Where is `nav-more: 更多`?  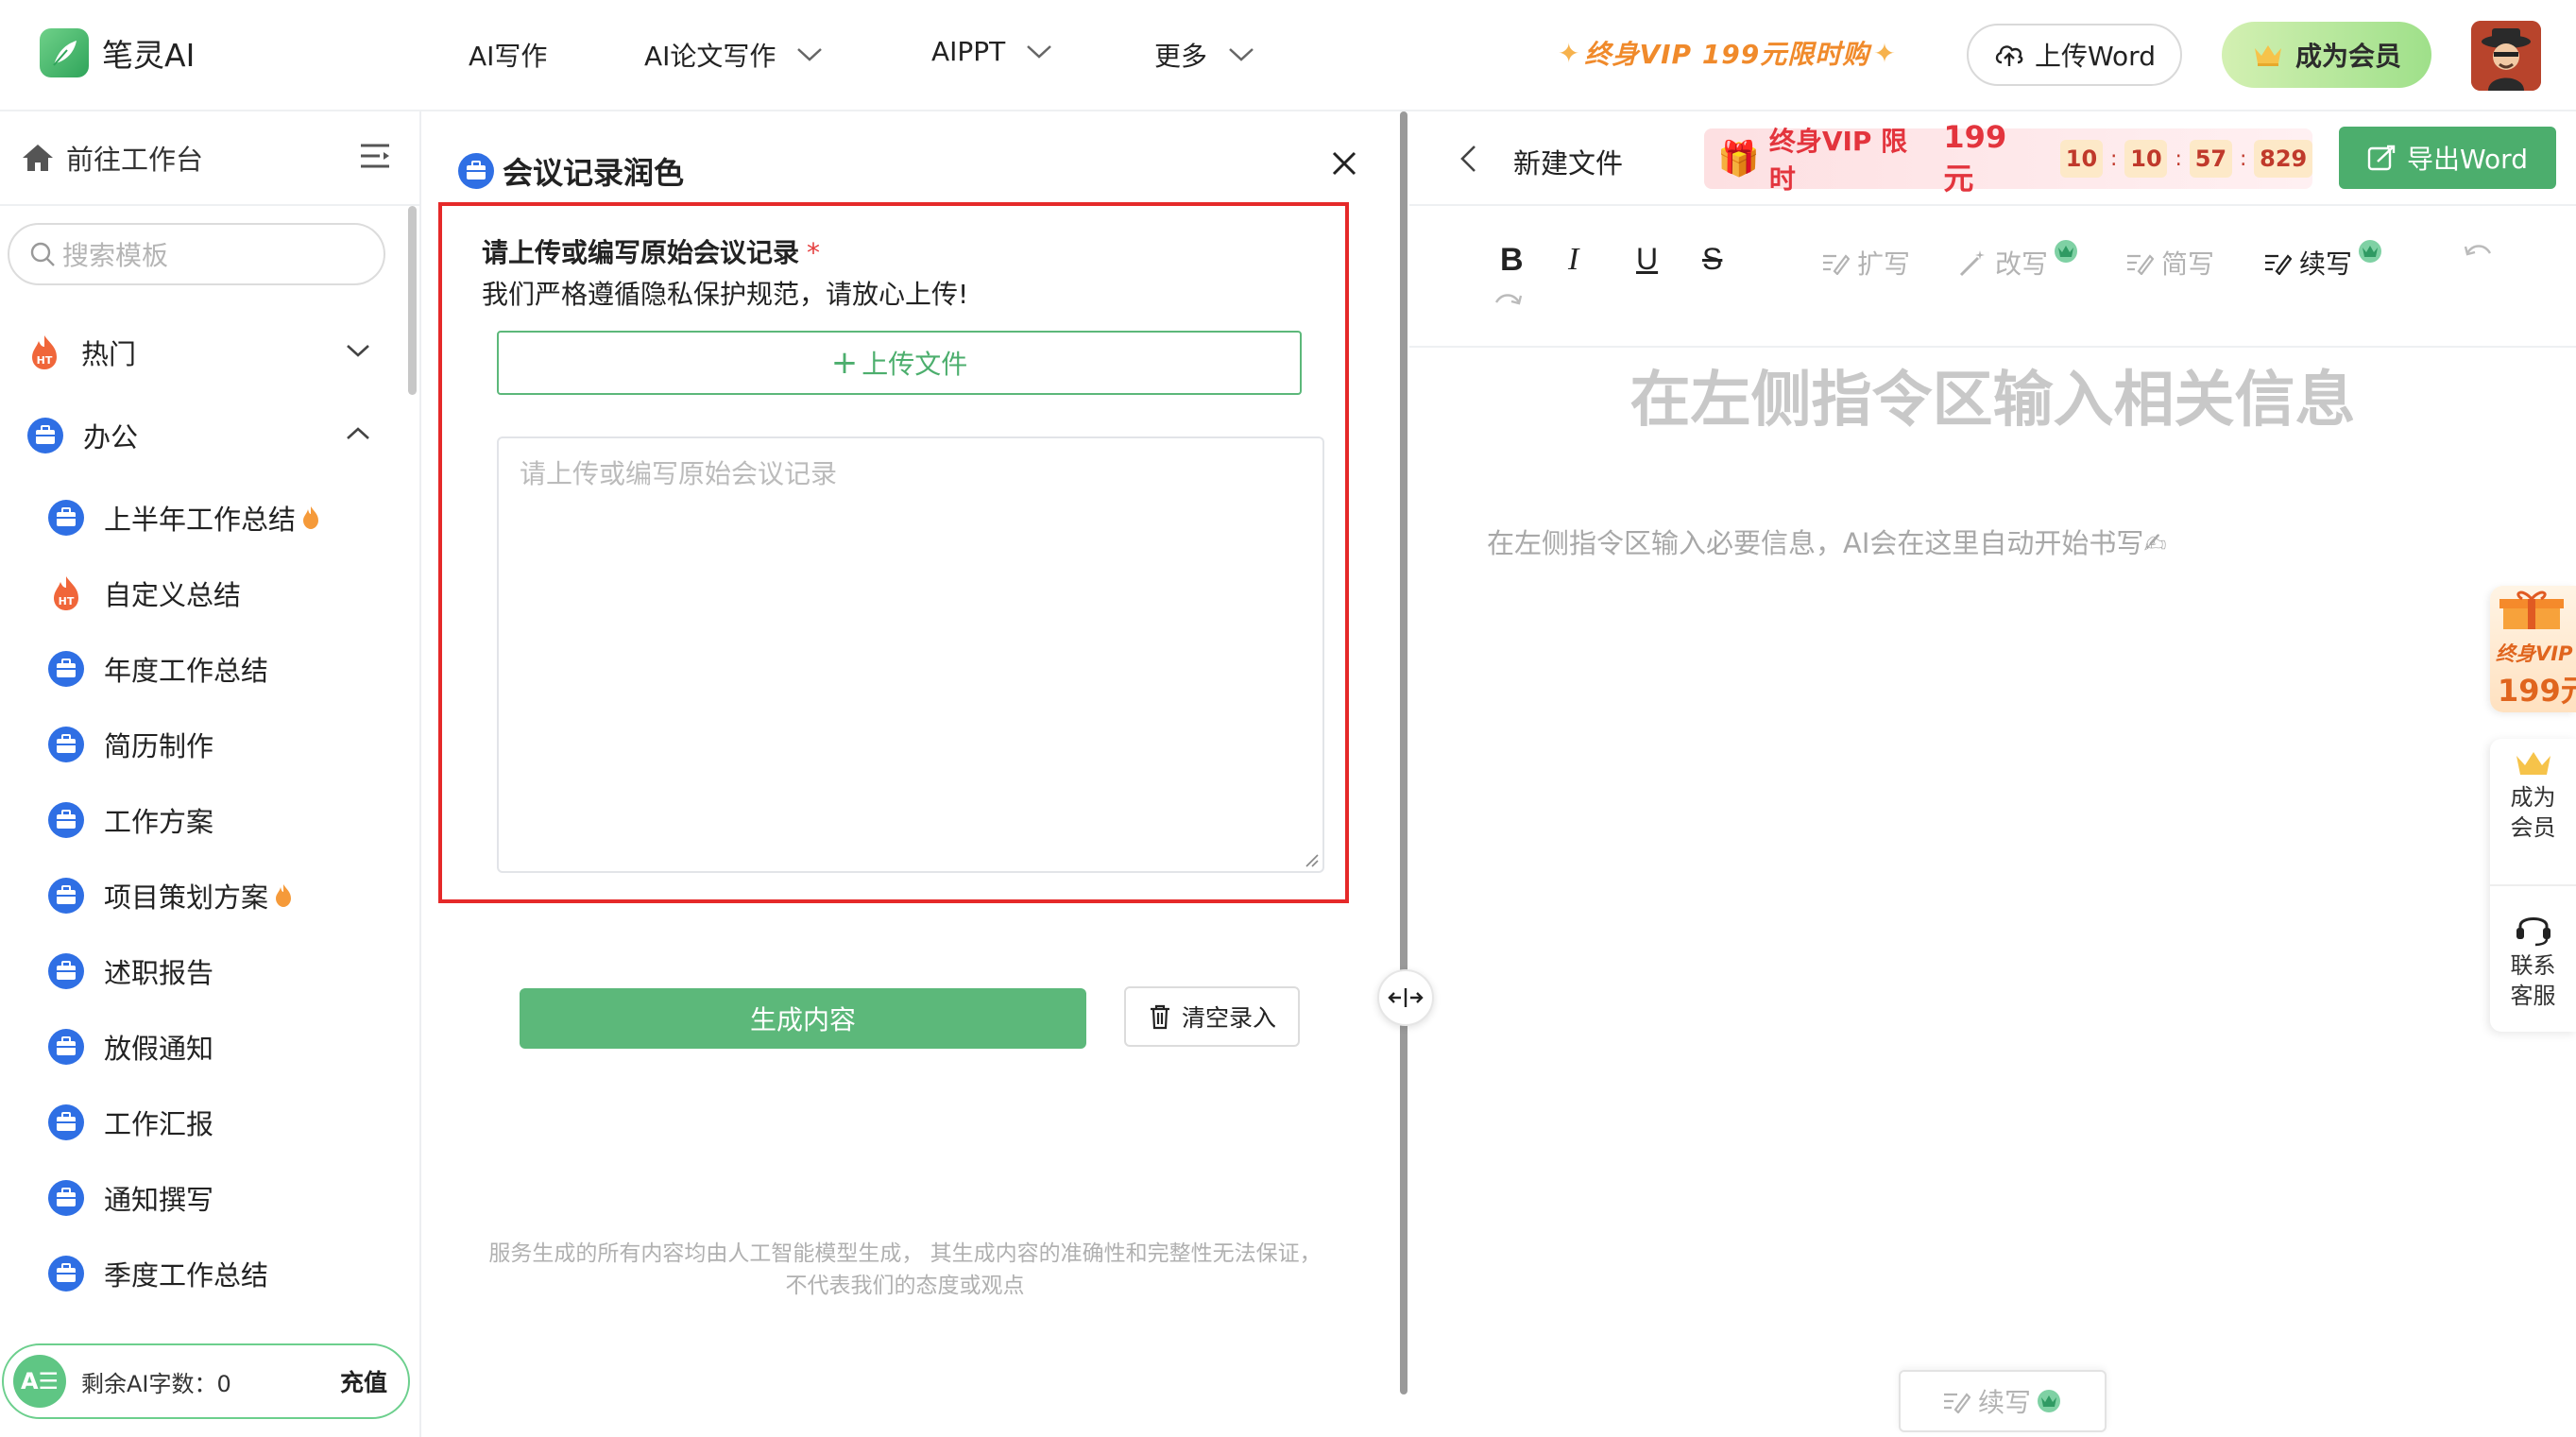 nav-more: 更多 is located at coordinates (1204, 55).